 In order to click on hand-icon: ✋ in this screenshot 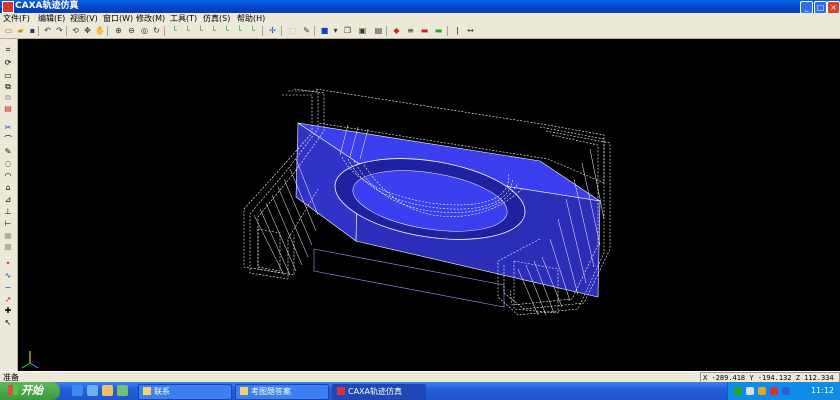, I will do `click(100, 30)`.